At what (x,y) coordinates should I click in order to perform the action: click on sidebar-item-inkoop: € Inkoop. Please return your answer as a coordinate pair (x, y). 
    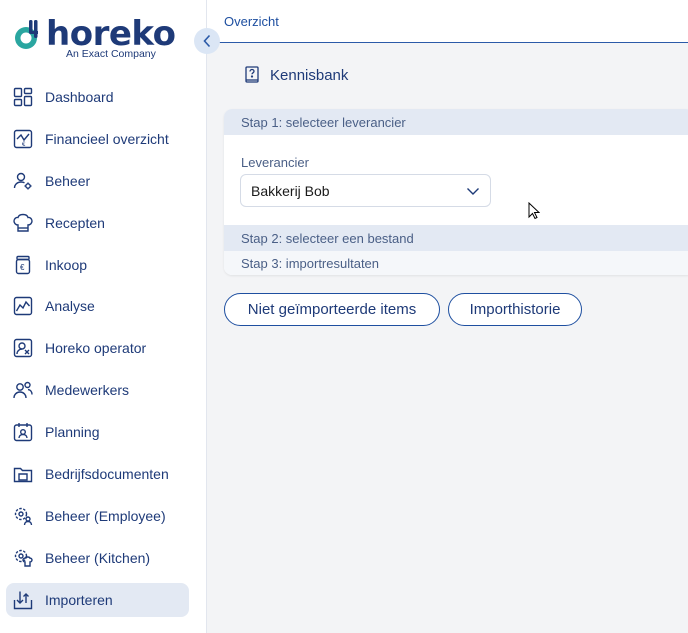
    Looking at the image, I should click on (97, 265).